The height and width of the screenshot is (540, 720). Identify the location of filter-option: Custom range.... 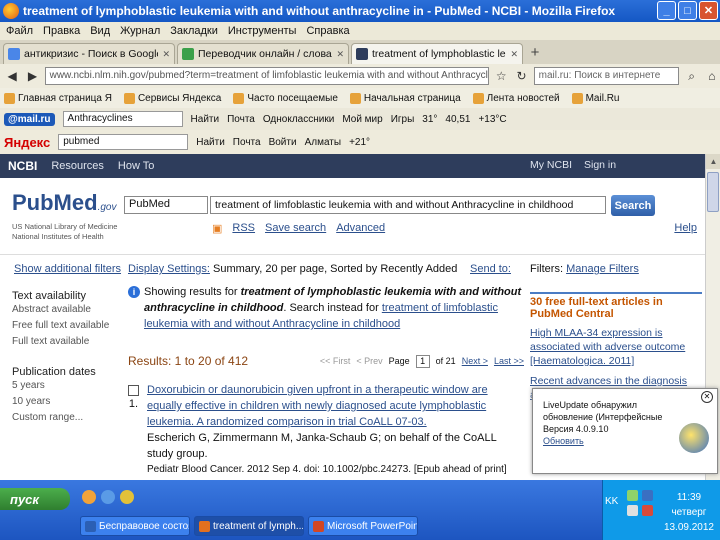
(66, 418).